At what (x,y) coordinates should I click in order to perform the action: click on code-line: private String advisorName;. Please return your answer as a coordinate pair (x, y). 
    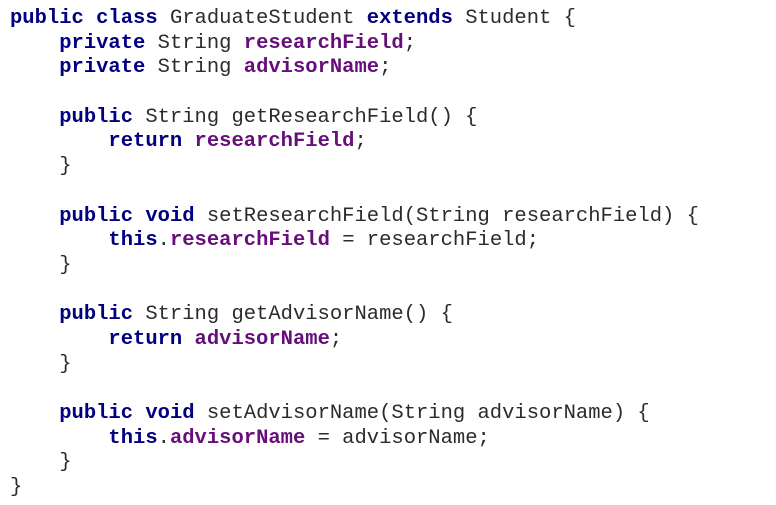
    Looking at the image, I should click on (354, 68).